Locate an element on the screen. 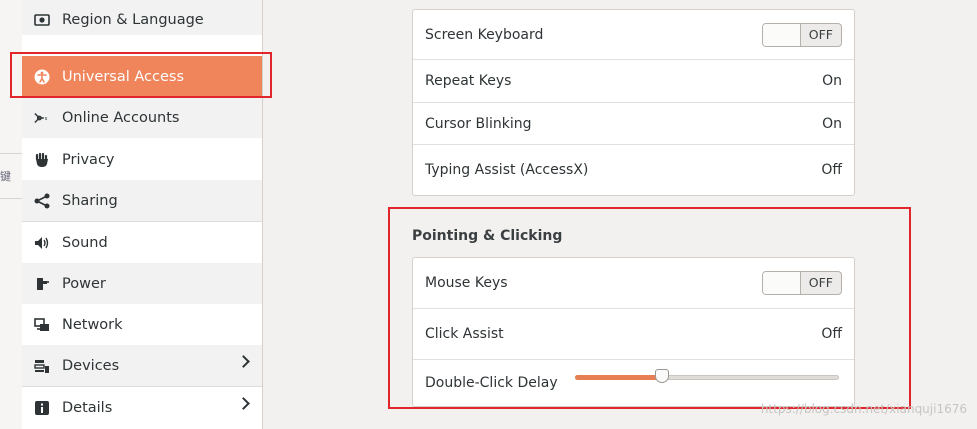 The height and width of the screenshot is (429, 977). speaker-icon is located at coordinates (42, 243).